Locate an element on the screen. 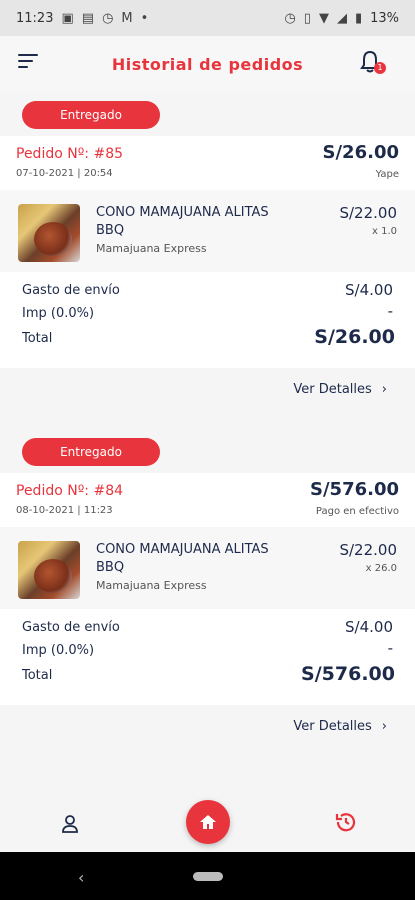 This screenshot has width=415, height=900. home-icon is located at coordinates (208, 822).